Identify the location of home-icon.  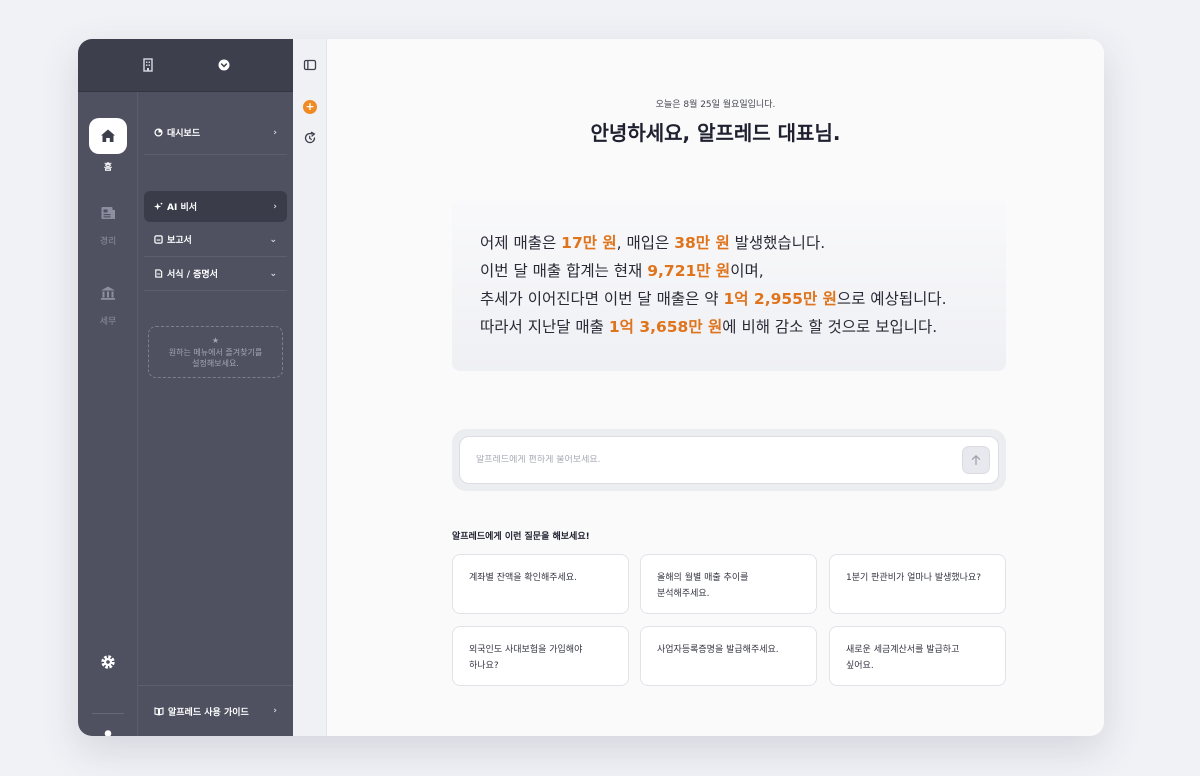
(108, 135).